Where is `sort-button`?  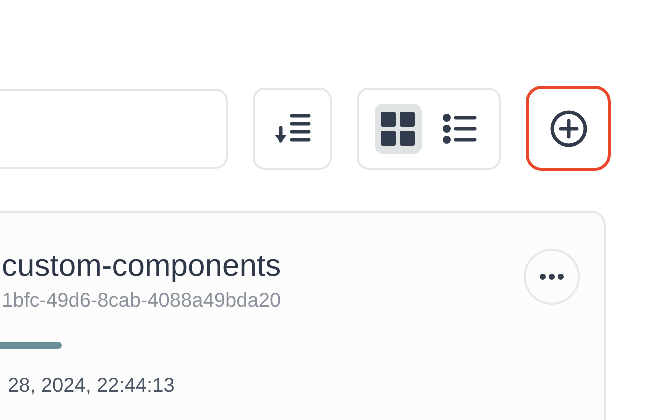
sort-button is located at coordinates (292, 129).